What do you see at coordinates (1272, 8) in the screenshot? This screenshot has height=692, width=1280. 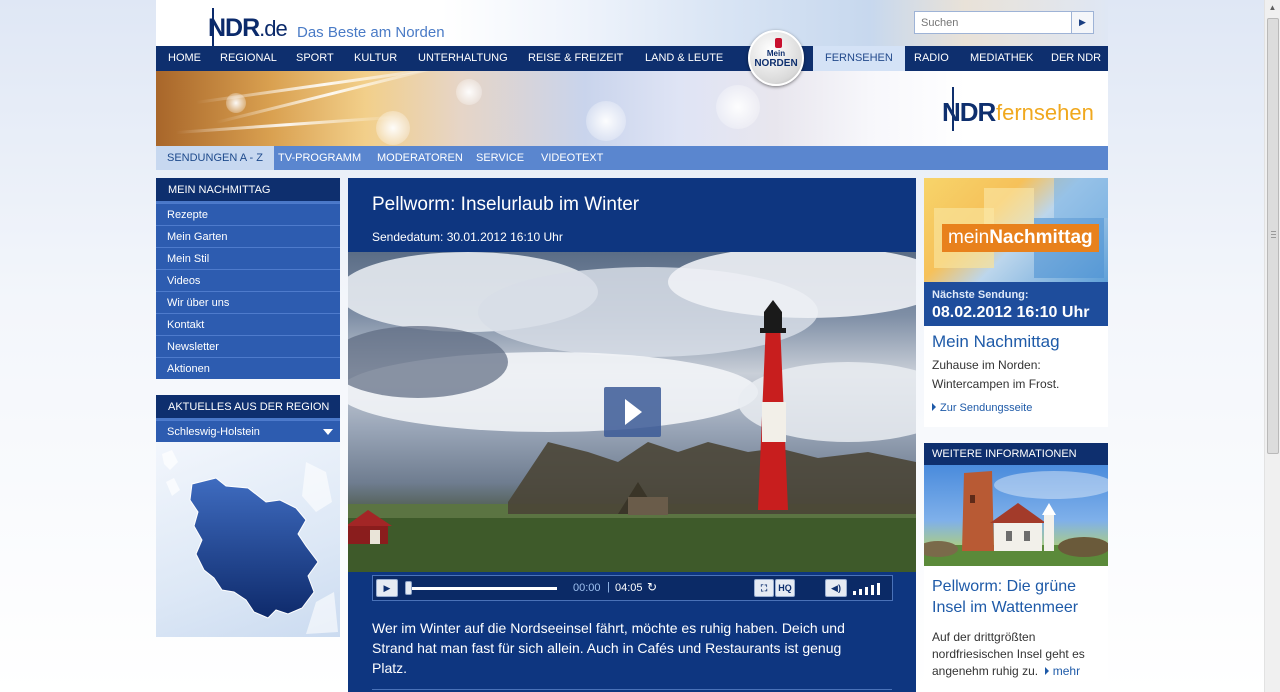 I see `scroll-up-arrow-icon: ▲` at bounding box center [1272, 8].